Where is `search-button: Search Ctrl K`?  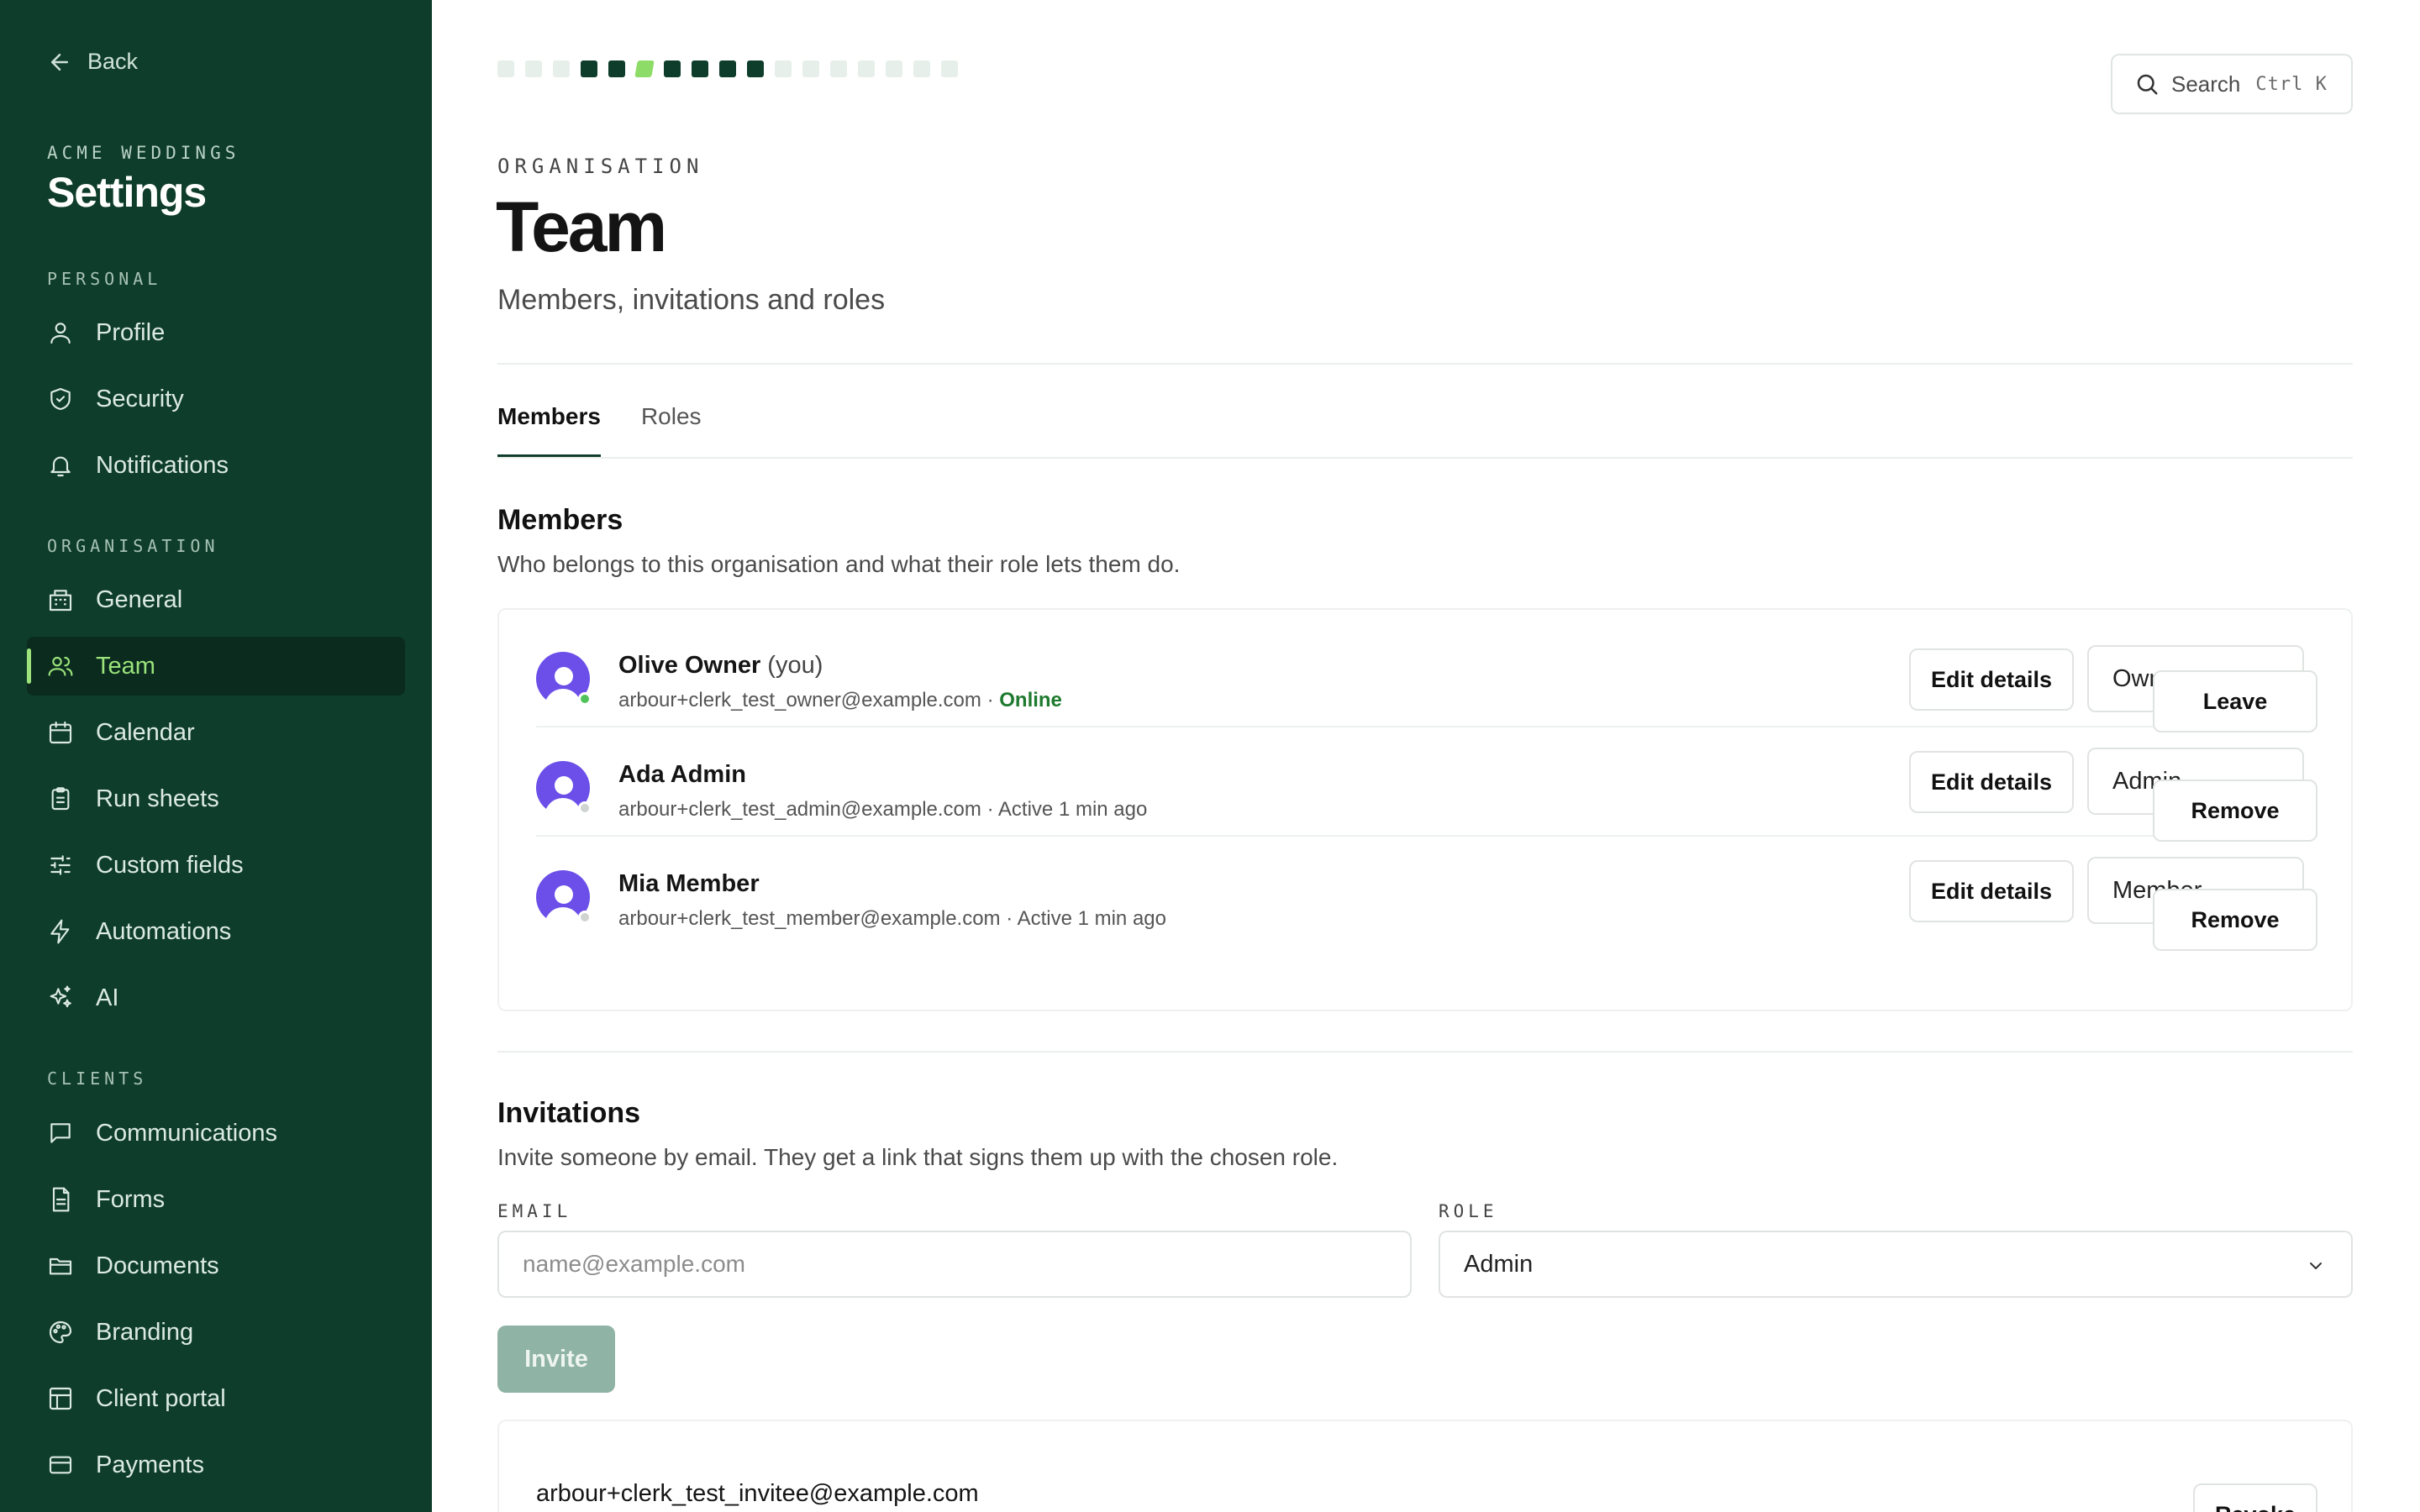 search-button: Search Ctrl K is located at coordinates (2232, 84).